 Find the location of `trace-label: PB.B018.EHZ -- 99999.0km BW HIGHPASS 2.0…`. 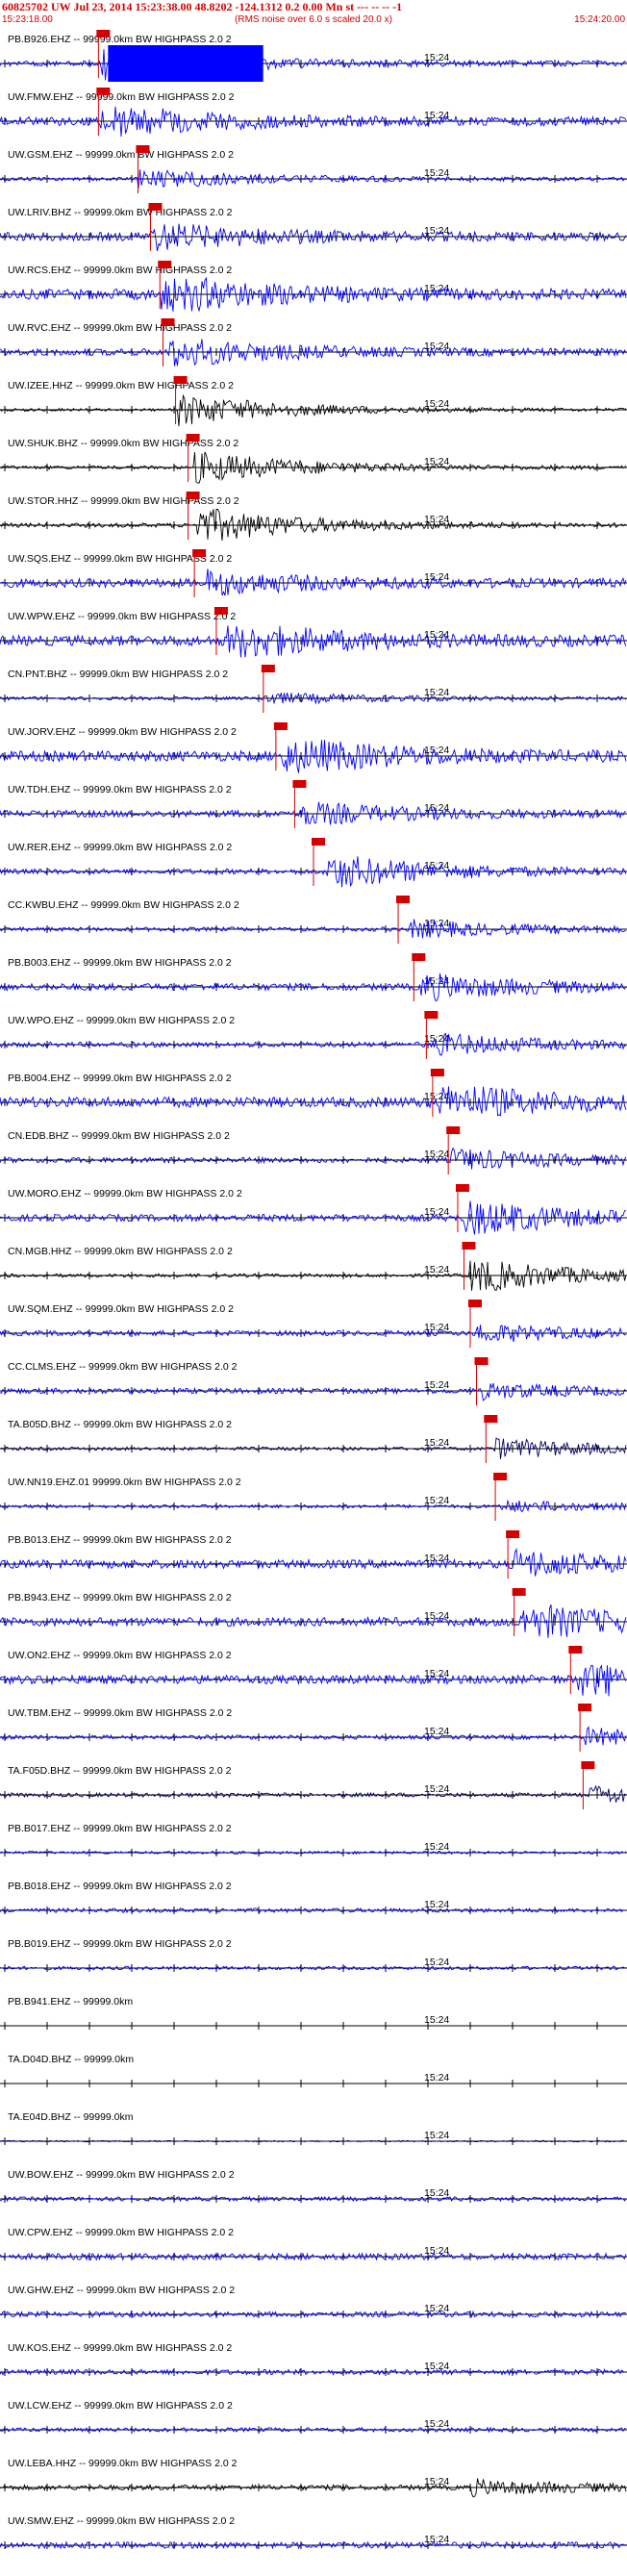

trace-label: PB.B018.EHZ -- 99999.0km BW HIGHPASS 2.0… is located at coordinates (120, 1887).